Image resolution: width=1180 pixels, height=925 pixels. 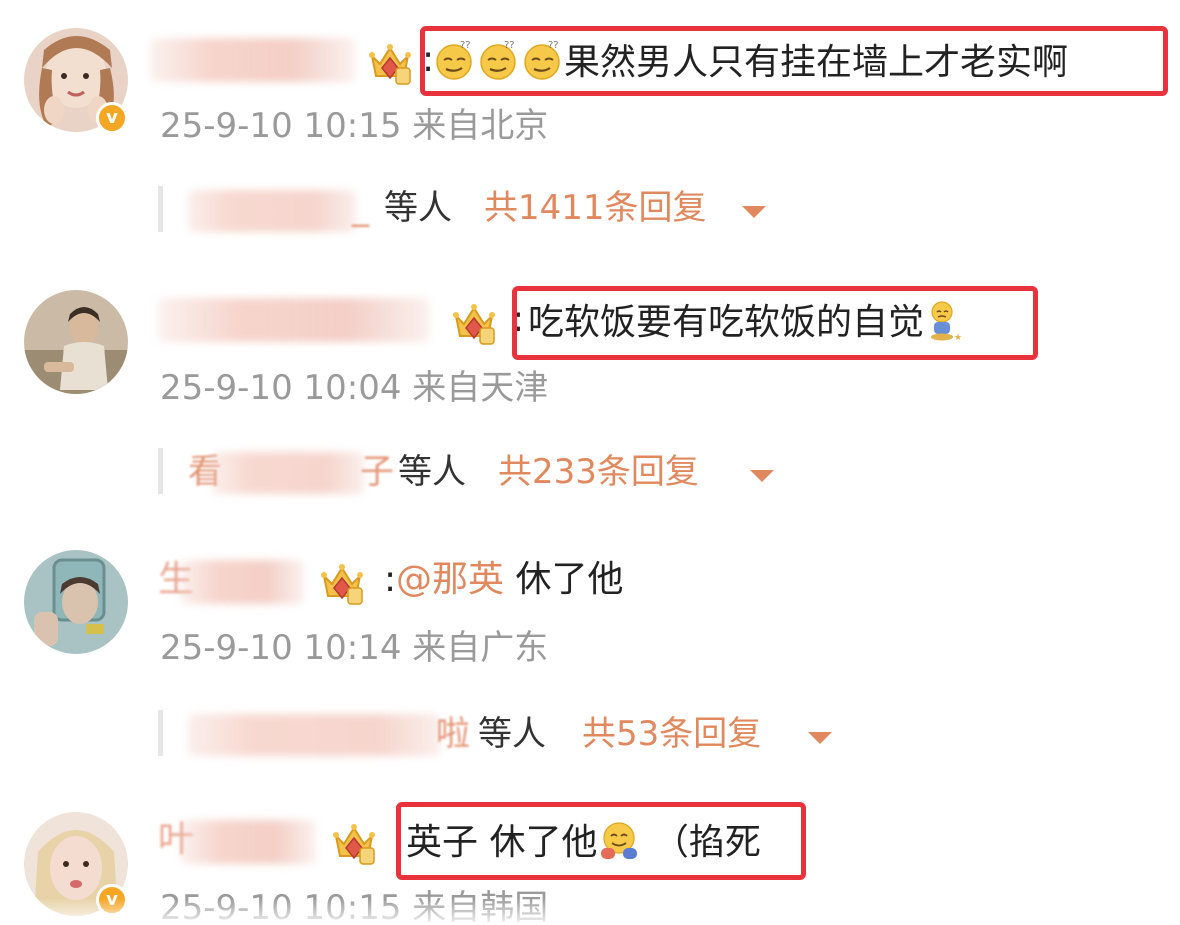 What do you see at coordinates (450, 579) in the screenshot?
I see `mention-link: @那英` at bounding box center [450, 579].